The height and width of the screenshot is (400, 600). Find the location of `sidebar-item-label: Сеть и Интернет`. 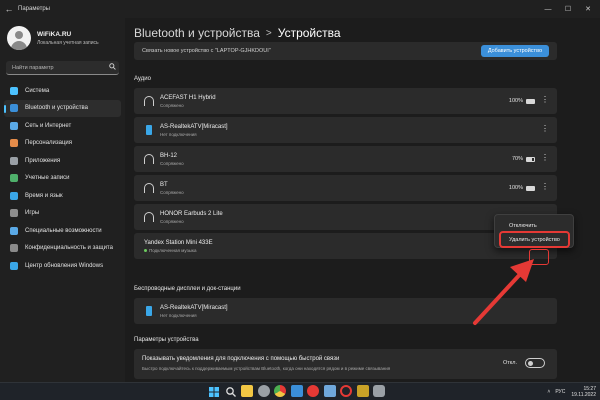

sidebar-item-label: Сеть и Интернет is located at coordinates (48, 125).